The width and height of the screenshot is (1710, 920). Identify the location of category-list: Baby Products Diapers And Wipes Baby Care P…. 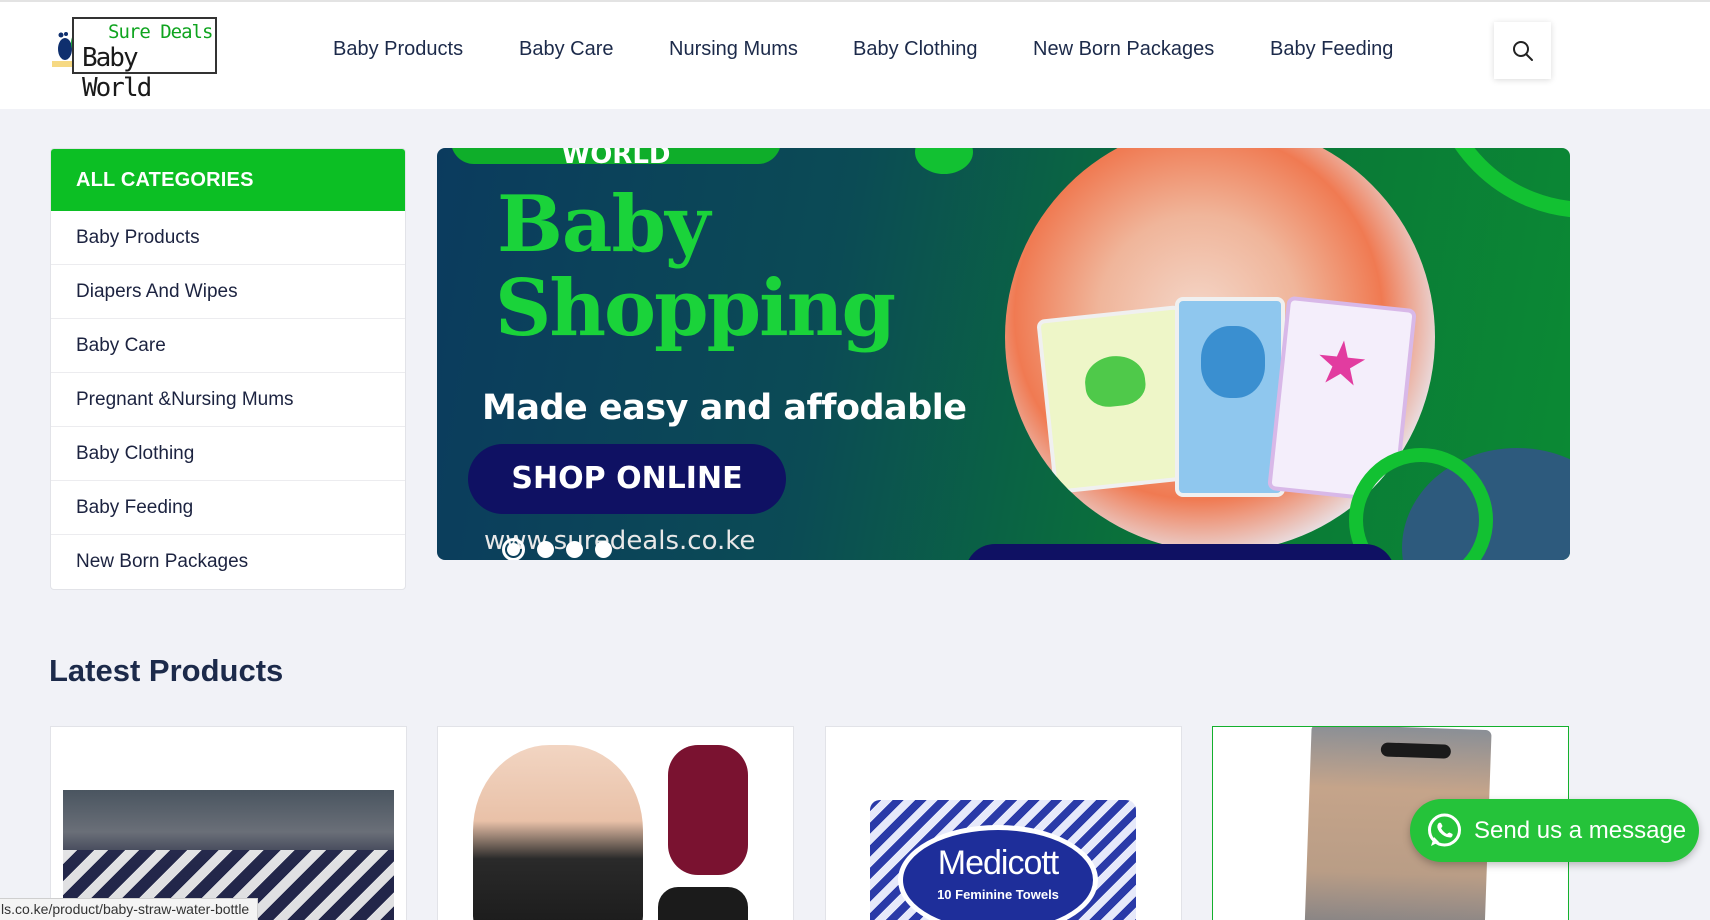
(228, 400).